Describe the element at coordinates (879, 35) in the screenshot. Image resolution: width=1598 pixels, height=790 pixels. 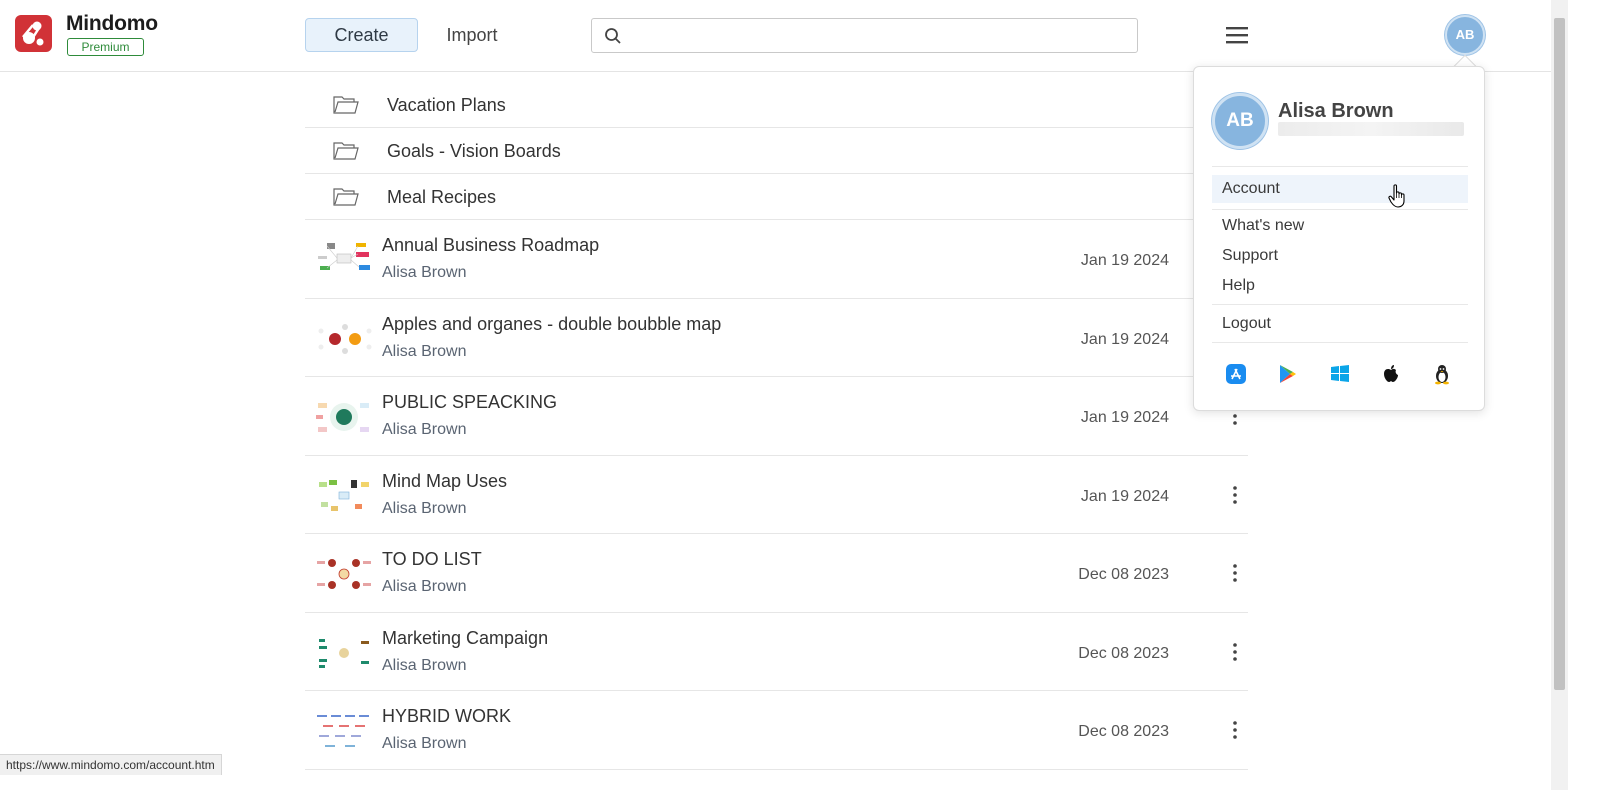
I see `search-input` at that location.